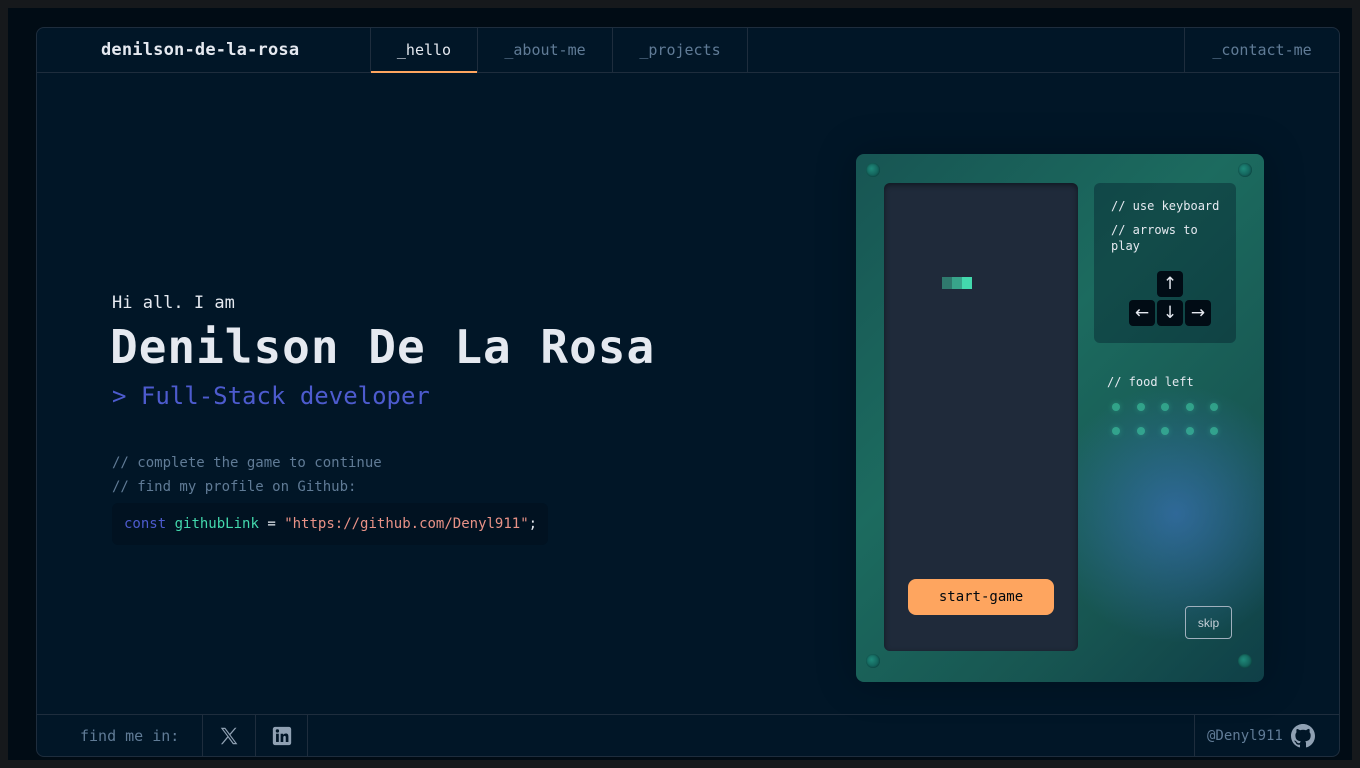 This screenshot has height=768, width=1360. What do you see at coordinates (1170, 313) in the screenshot?
I see `arrow-down-key: ↓` at bounding box center [1170, 313].